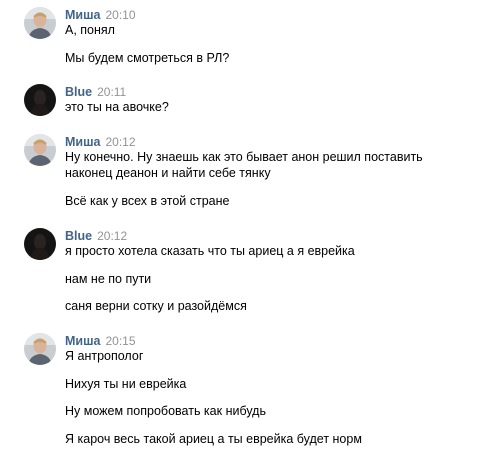  I want to click on message-text: Мы будем смотреться в РЛ?, so click(147, 58).